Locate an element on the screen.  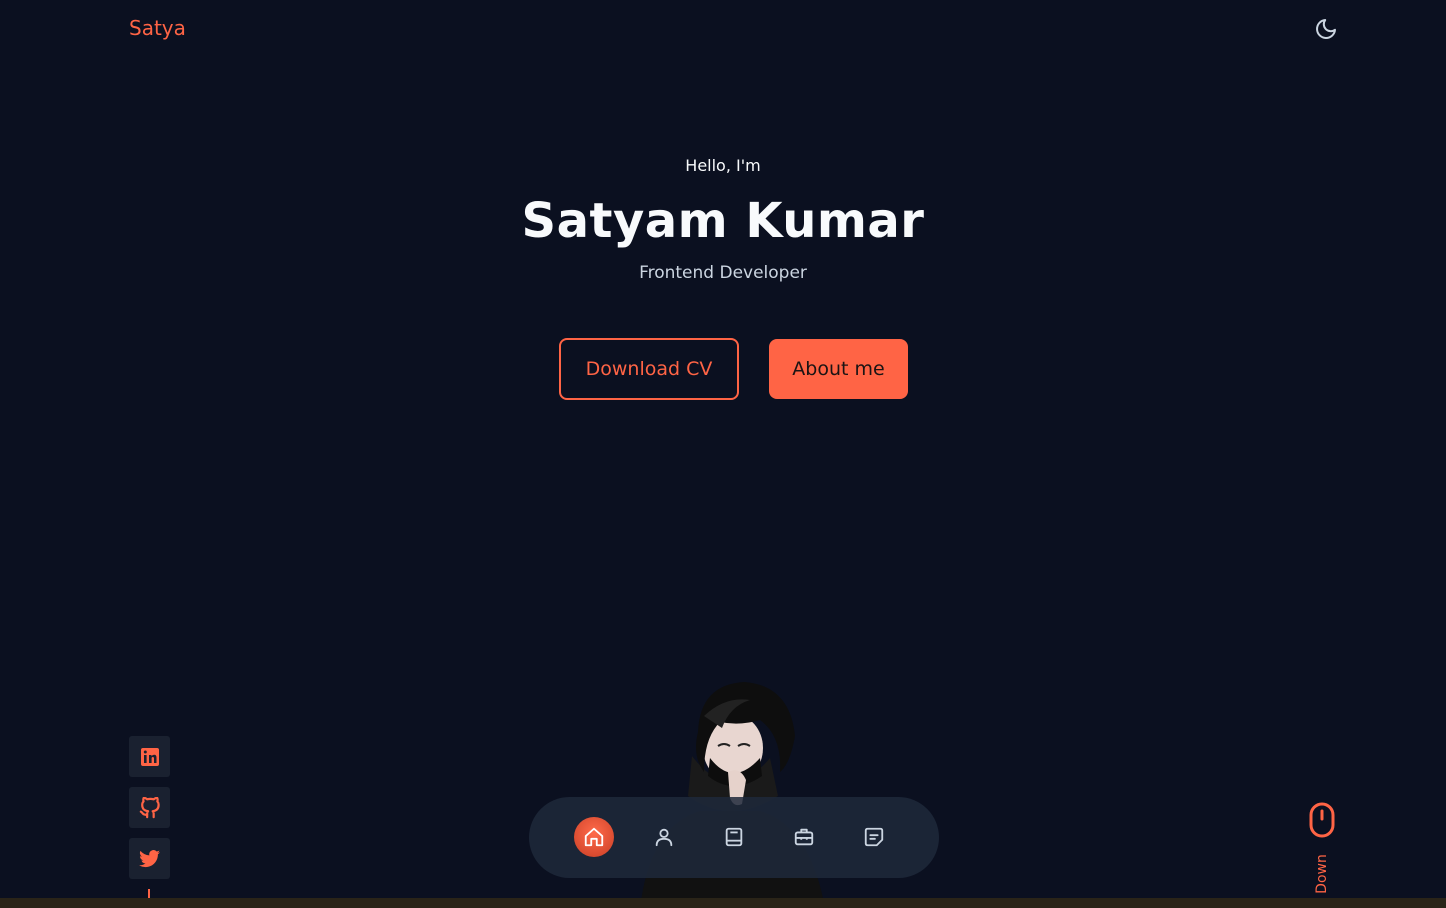
linkedin-link is located at coordinates (149, 756).